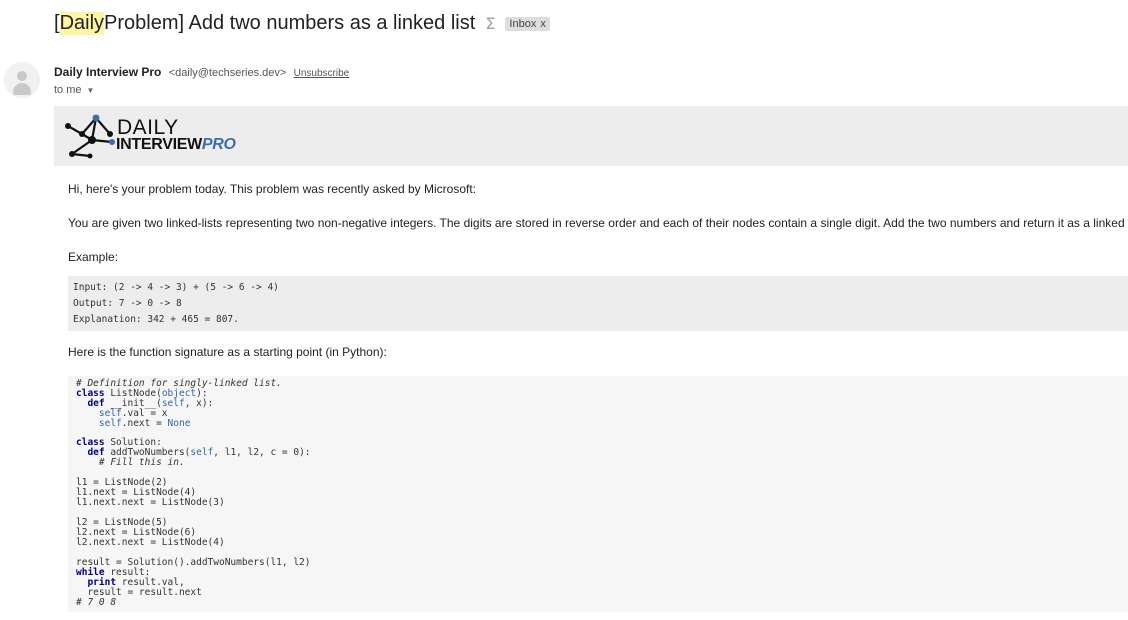 The image size is (1128, 620). I want to click on subject-highlight: Daily, so click(82, 23).